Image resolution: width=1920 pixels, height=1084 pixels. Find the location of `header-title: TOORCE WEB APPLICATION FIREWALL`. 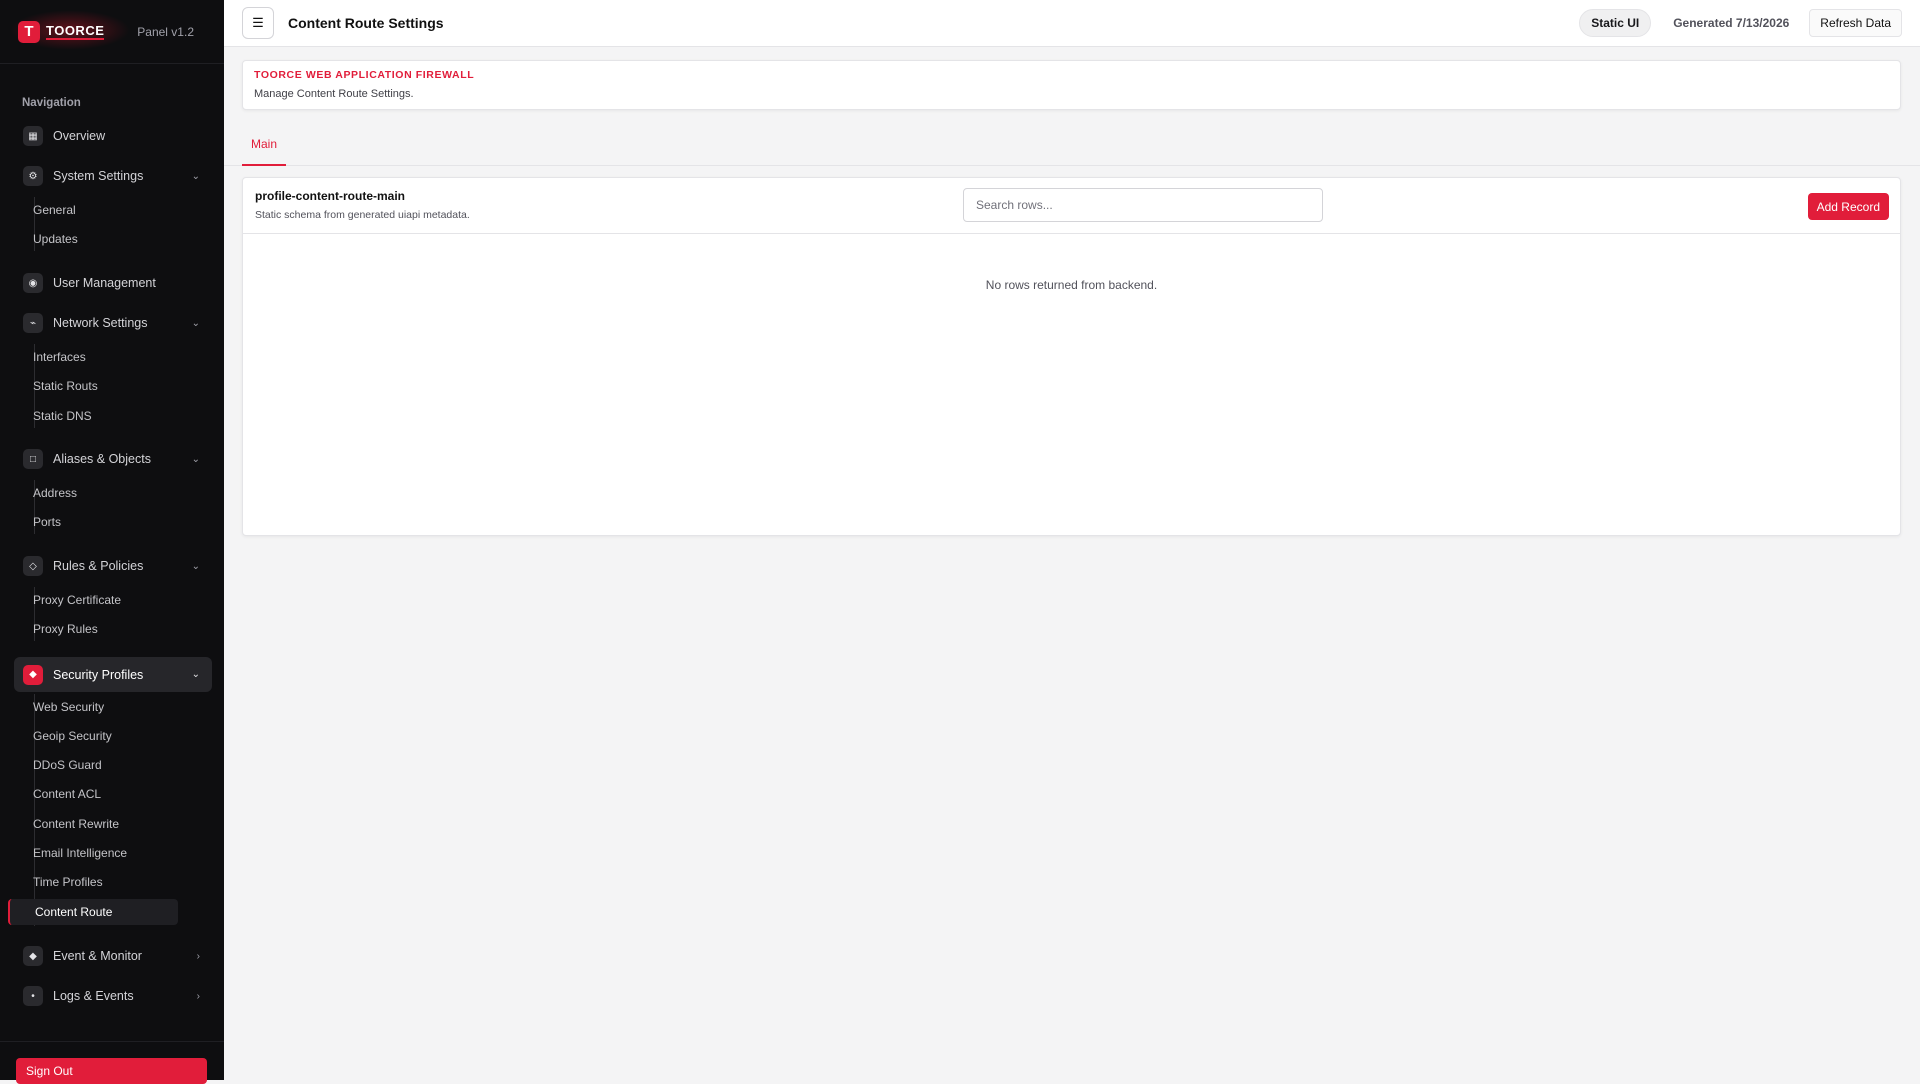

header-title: TOORCE WEB APPLICATION FIREWALL is located at coordinates (364, 75).